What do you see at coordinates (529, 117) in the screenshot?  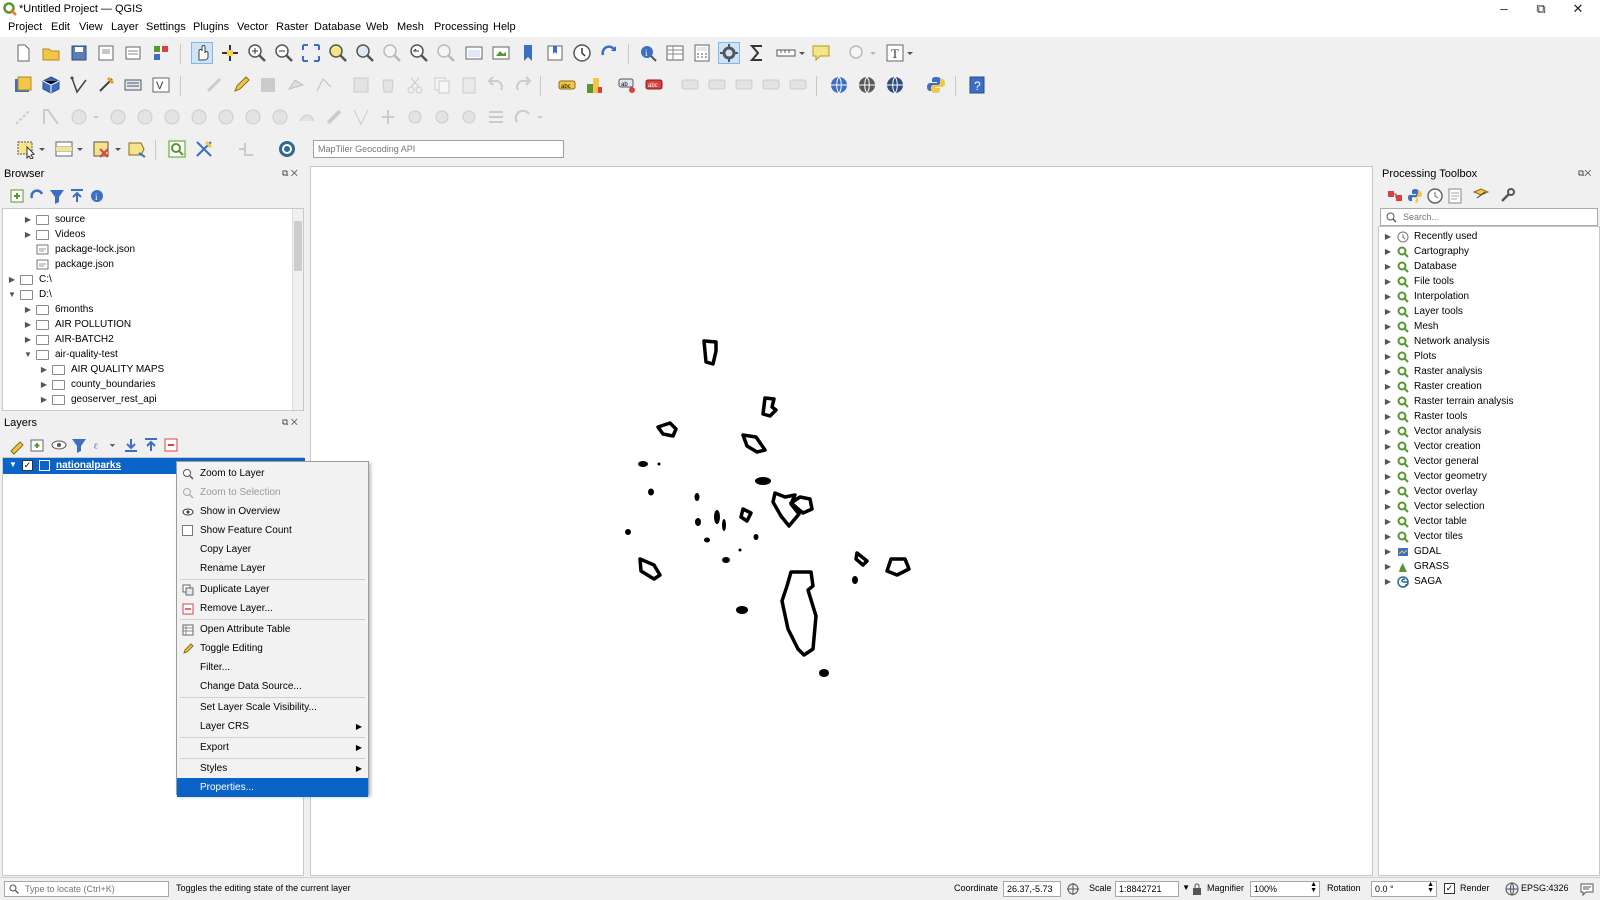 I see `reverse-line-icon` at bounding box center [529, 117].